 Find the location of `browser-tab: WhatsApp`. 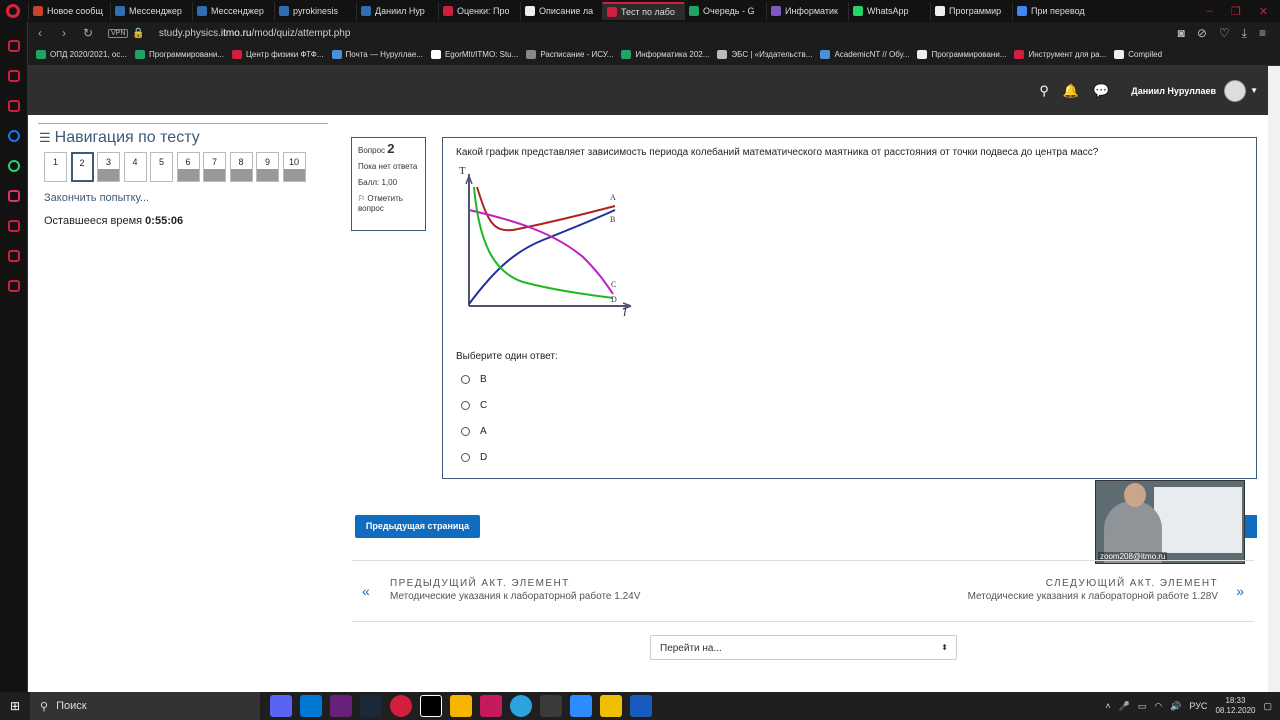

browser-tab: WhatsApp is located at coordinates (889, 11).